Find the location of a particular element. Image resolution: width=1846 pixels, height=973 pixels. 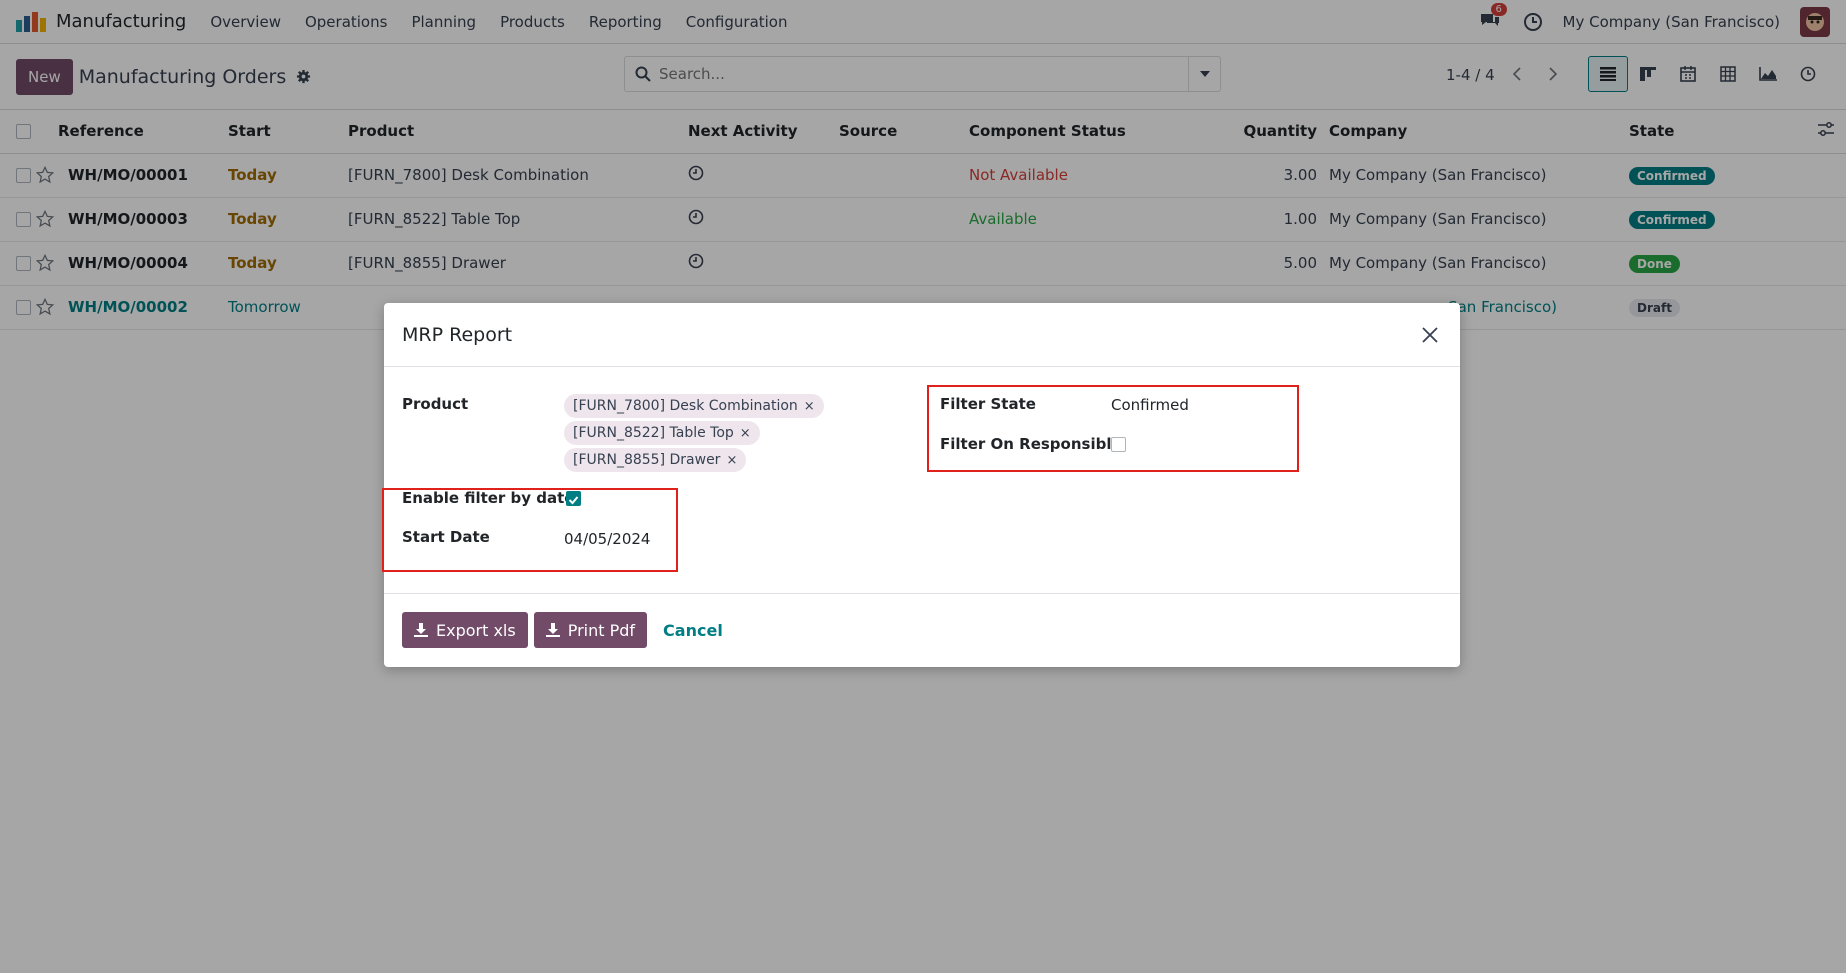

enable-filter-checkbox is located at coordinates (573, 498).